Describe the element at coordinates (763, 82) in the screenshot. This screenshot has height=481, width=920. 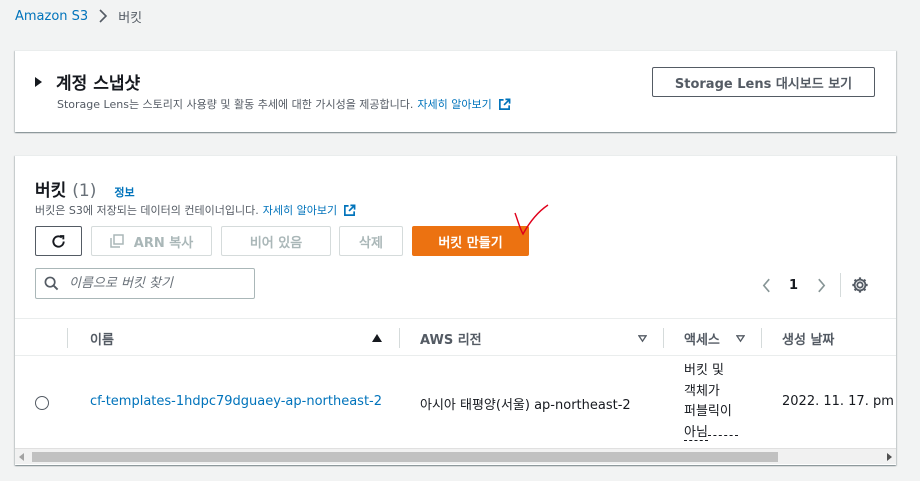
I see `storage-lens-dashboard-button: Storage Lens 대시보드 보기` at that location.